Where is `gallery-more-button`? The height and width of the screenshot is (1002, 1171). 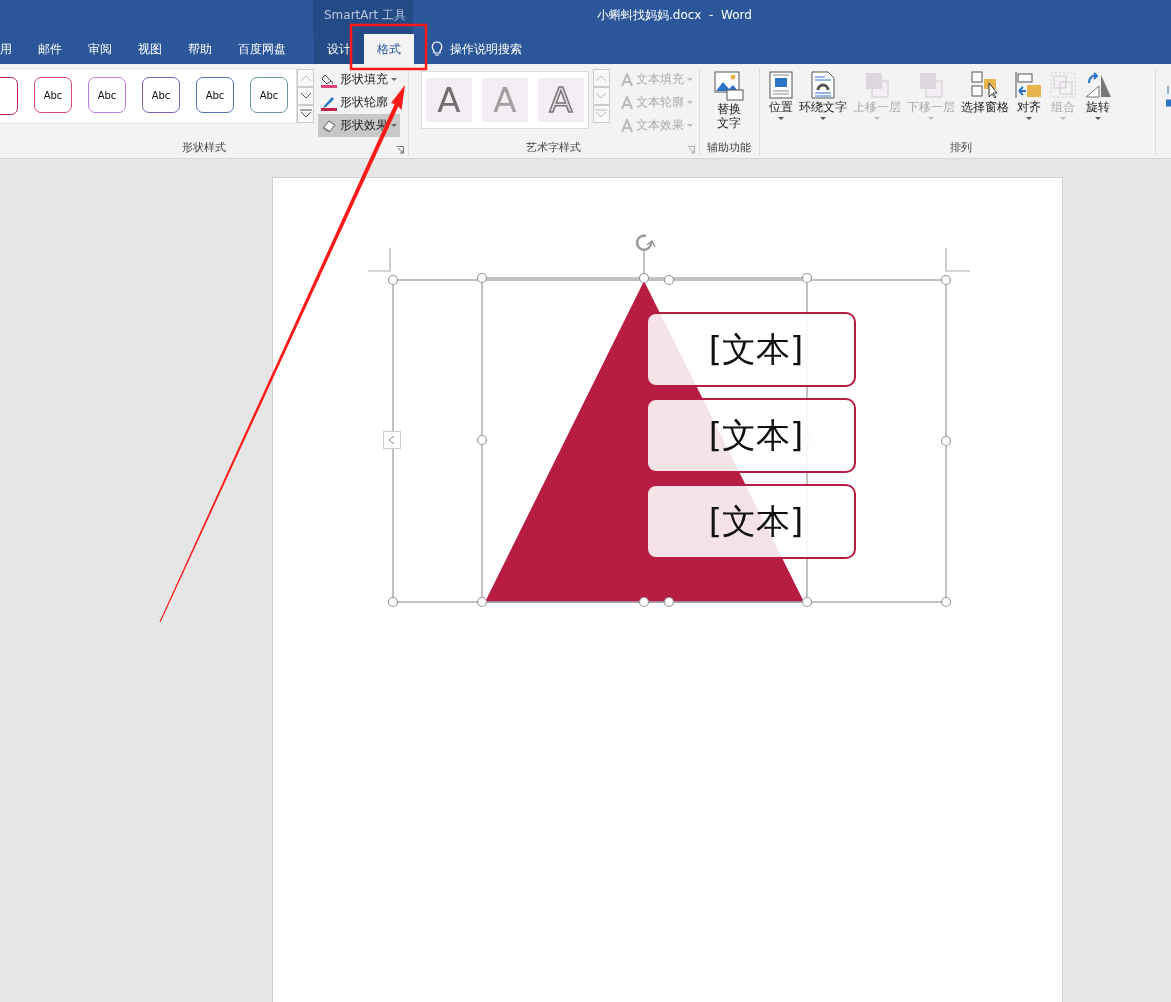
gallery-more-button is located at coordinates (305, 114).